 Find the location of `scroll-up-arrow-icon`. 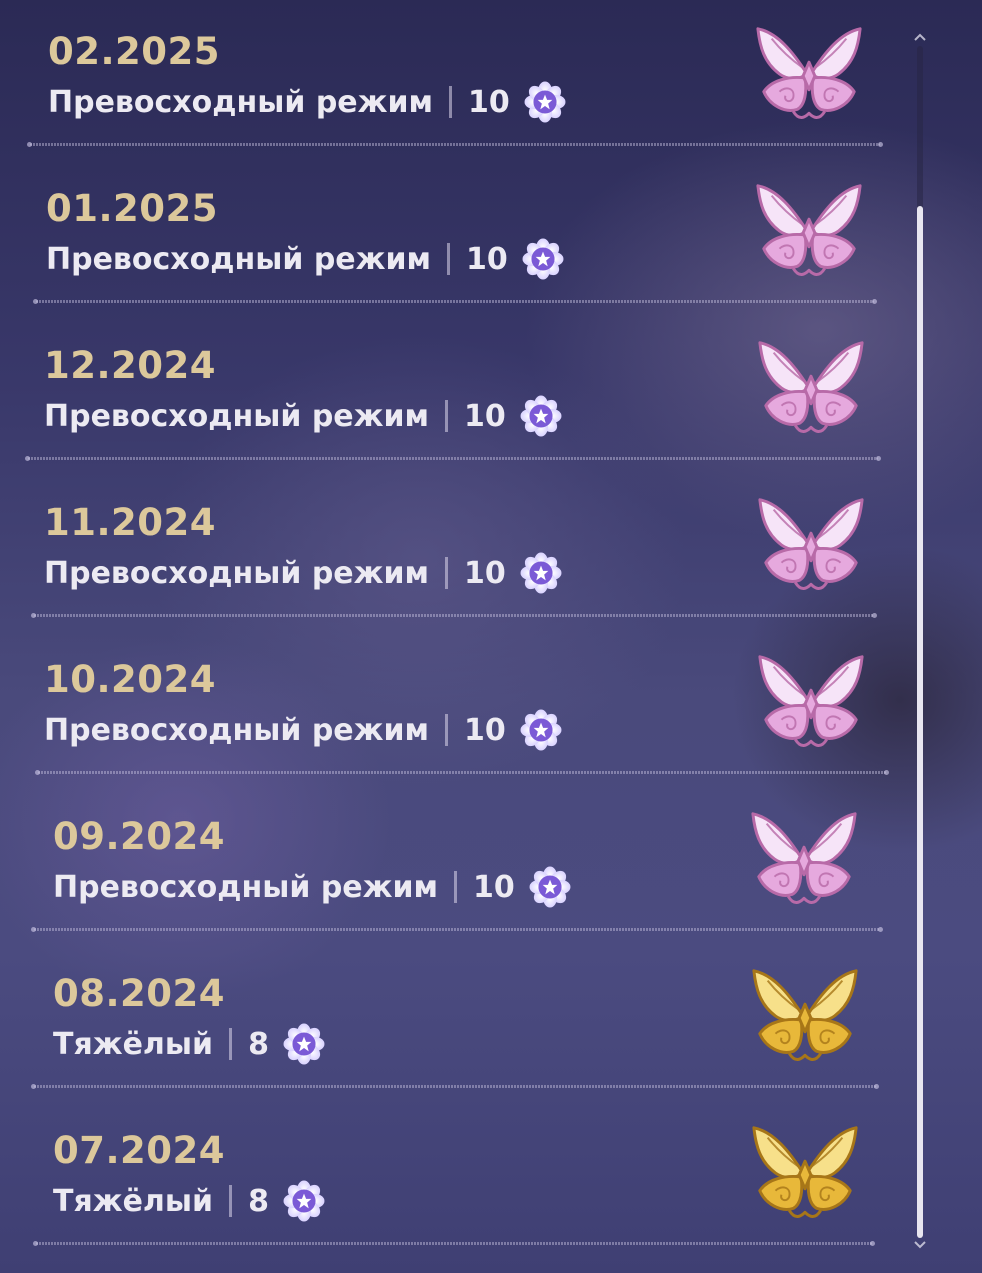

scroll-up-arrow-icon is located at coordinates (920, 37).